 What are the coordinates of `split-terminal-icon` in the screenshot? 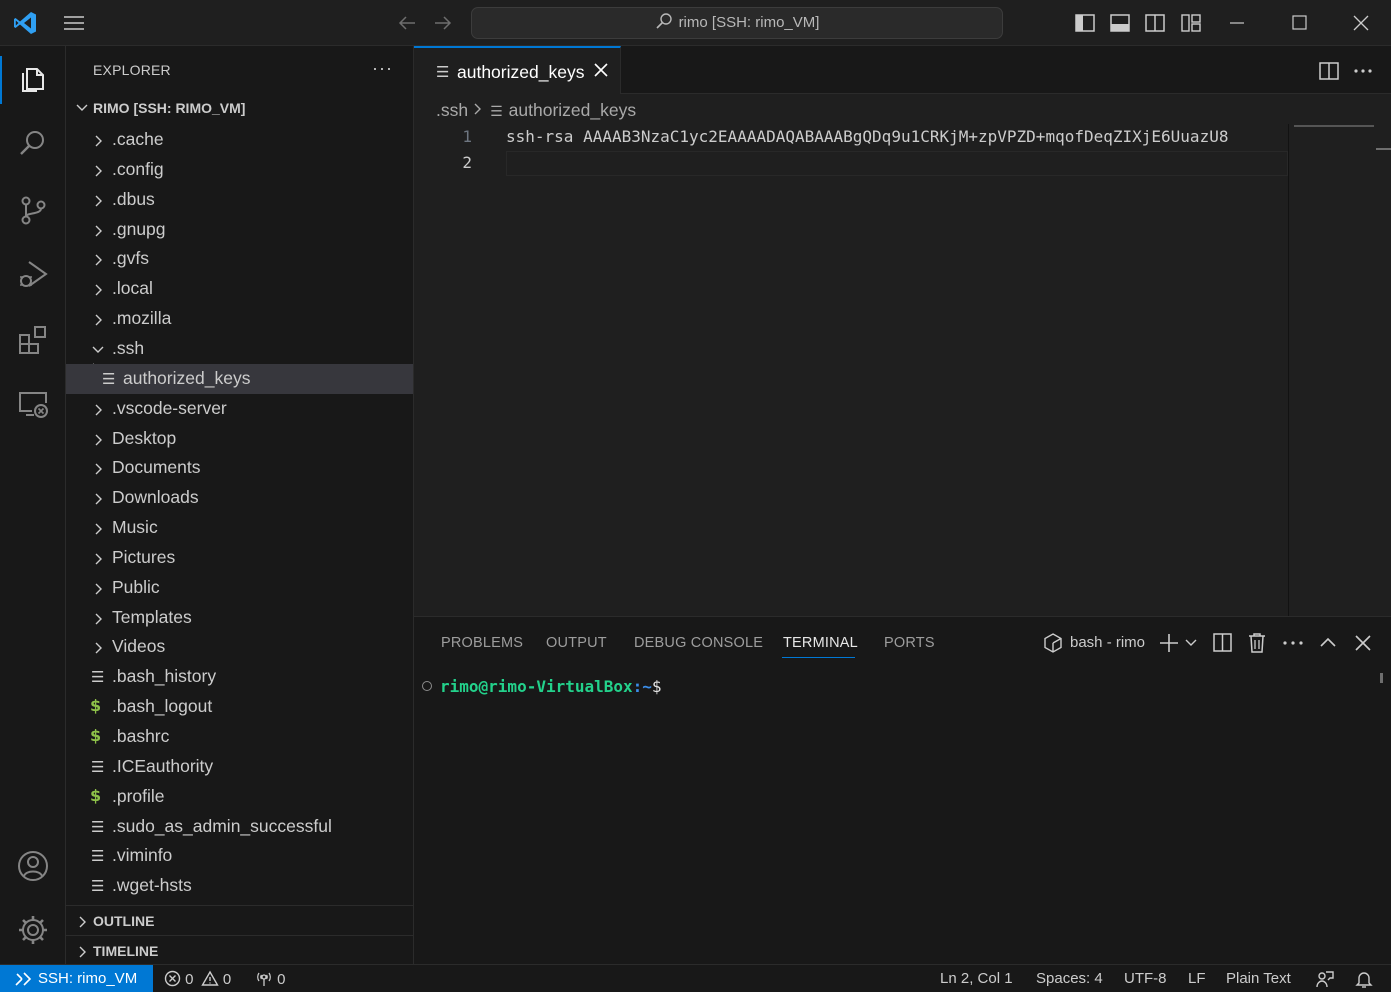 It's located at (1223, 643).